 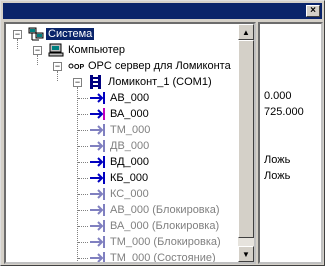 I want to click on title-bar: ×, so click(x=162, y=11).